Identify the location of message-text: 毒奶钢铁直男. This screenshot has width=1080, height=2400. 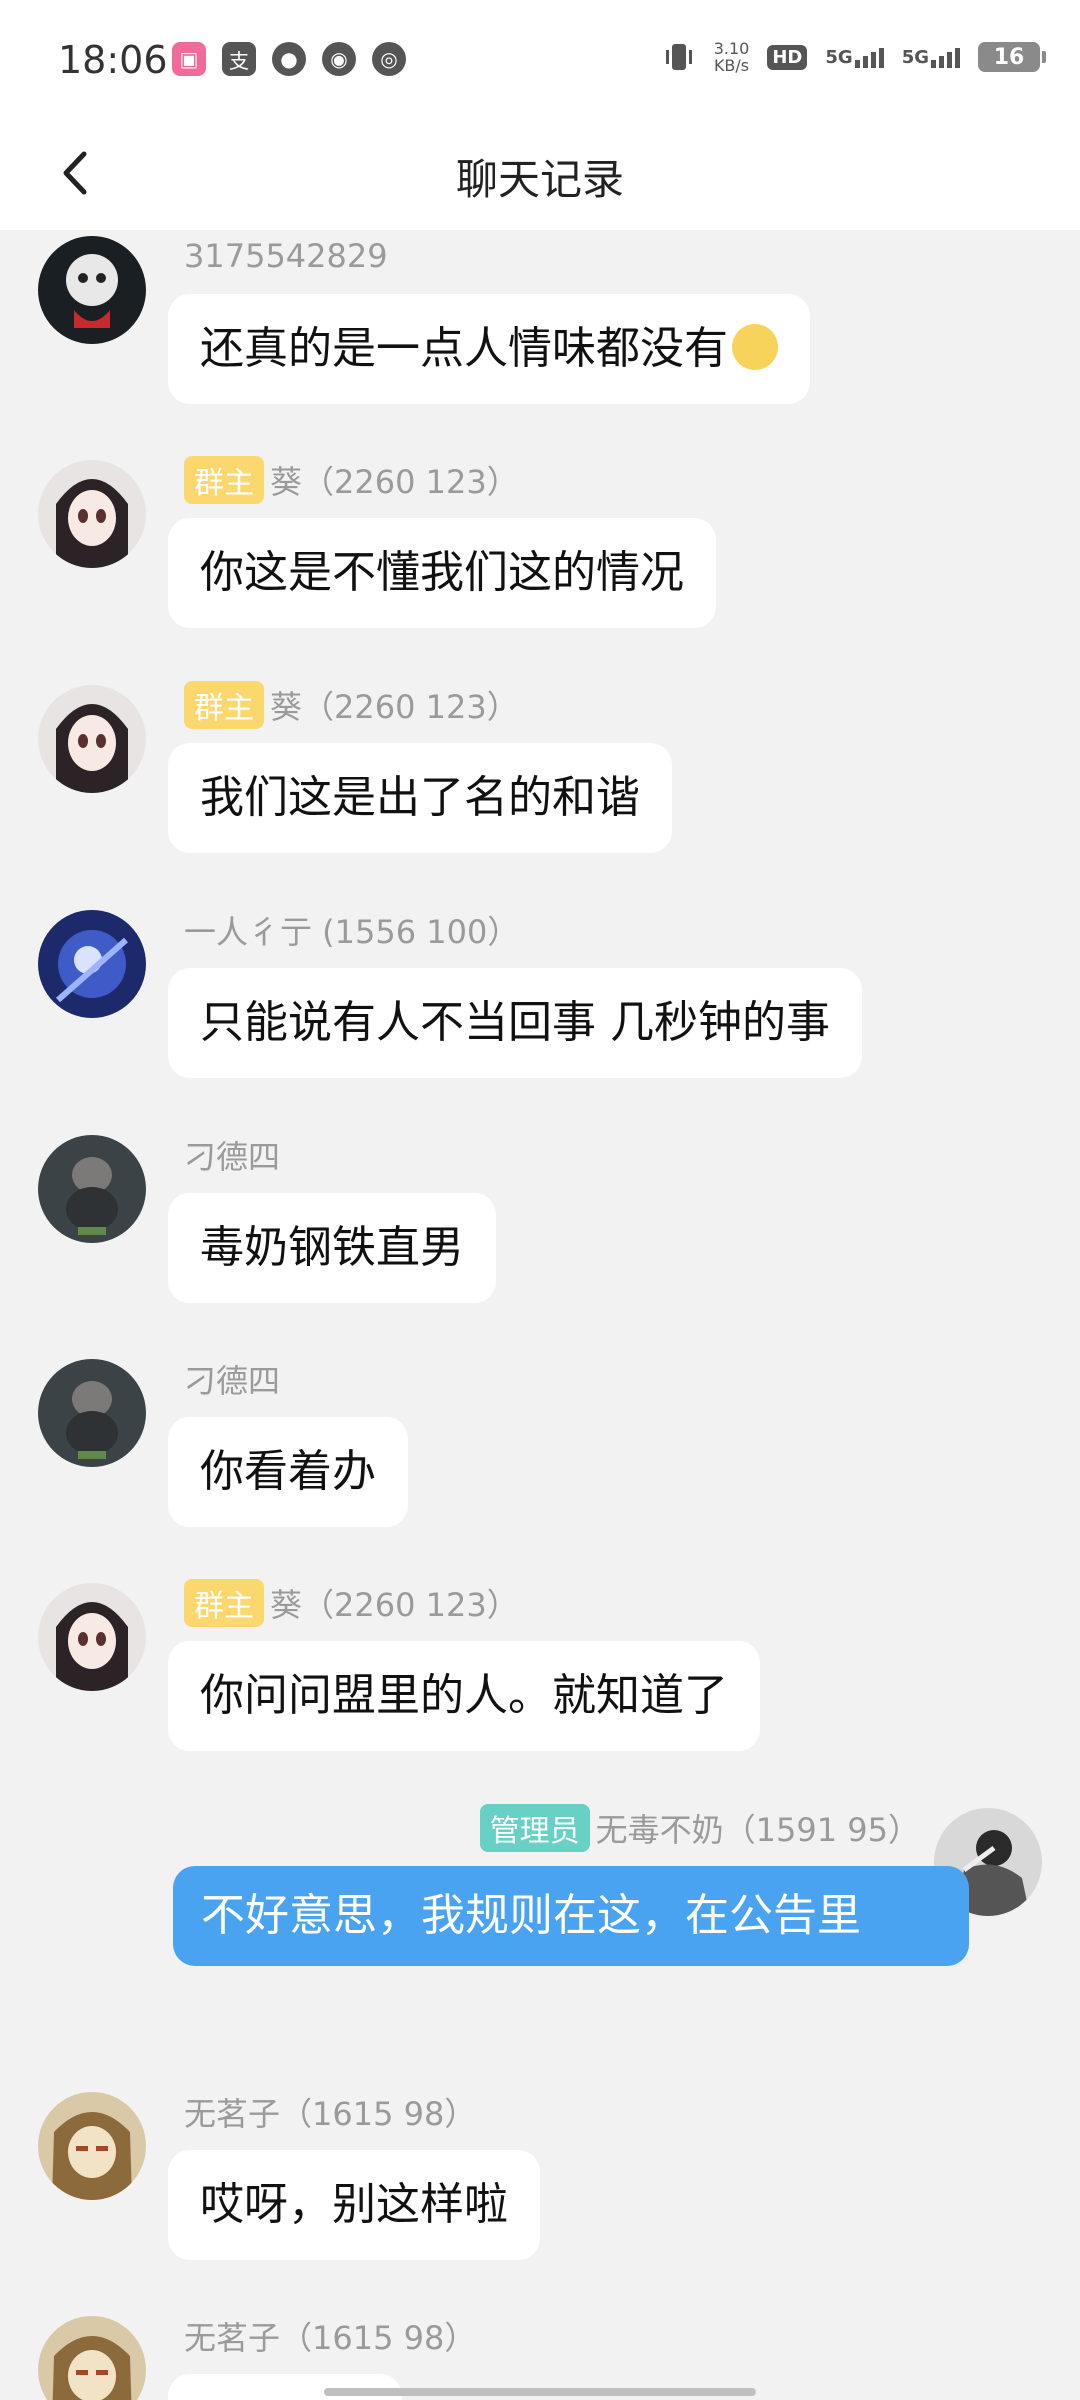
(332, 1247).